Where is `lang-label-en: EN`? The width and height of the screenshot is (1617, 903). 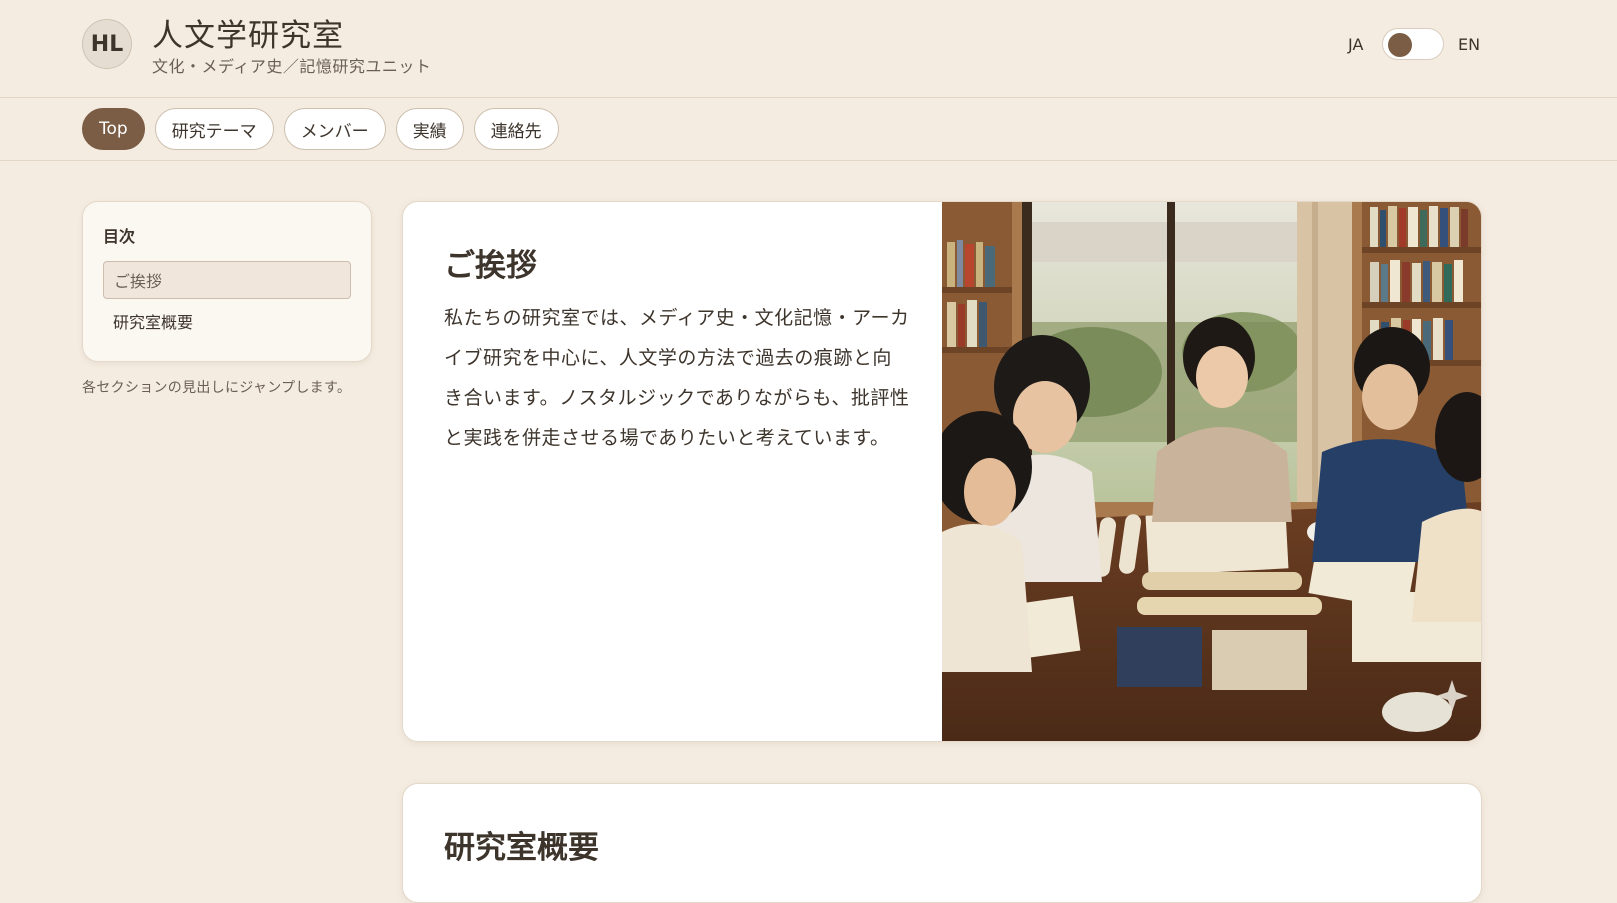
lang-label-en: EN is located at coordinates (1469, 44).